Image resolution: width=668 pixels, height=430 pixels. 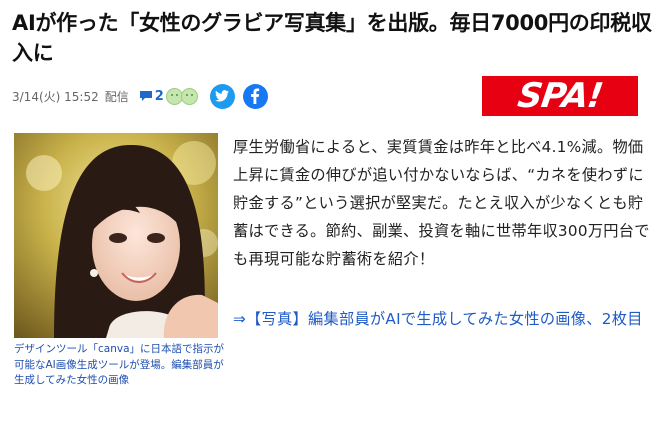 I want to click on smiley-faces-icon, so click(x=181, y=96).